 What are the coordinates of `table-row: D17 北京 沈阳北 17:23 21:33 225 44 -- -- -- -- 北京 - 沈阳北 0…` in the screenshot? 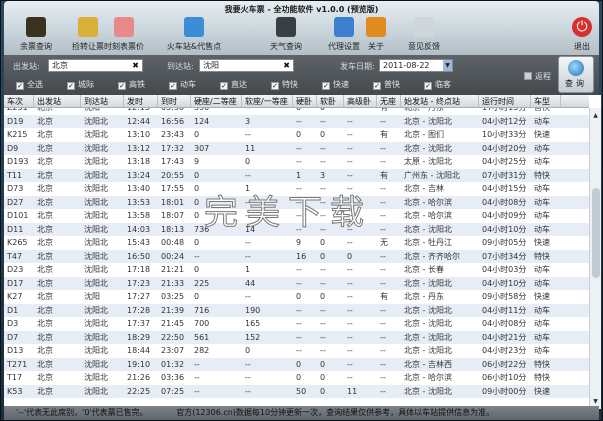 It's located at (296, 283).